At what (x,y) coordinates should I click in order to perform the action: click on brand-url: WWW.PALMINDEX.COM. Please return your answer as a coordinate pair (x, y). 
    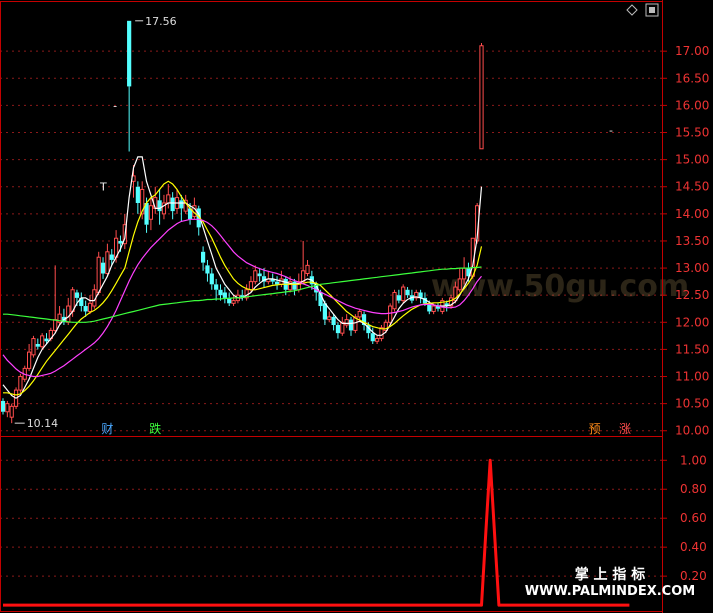
    Looking at the image, I should click on (610, 591).